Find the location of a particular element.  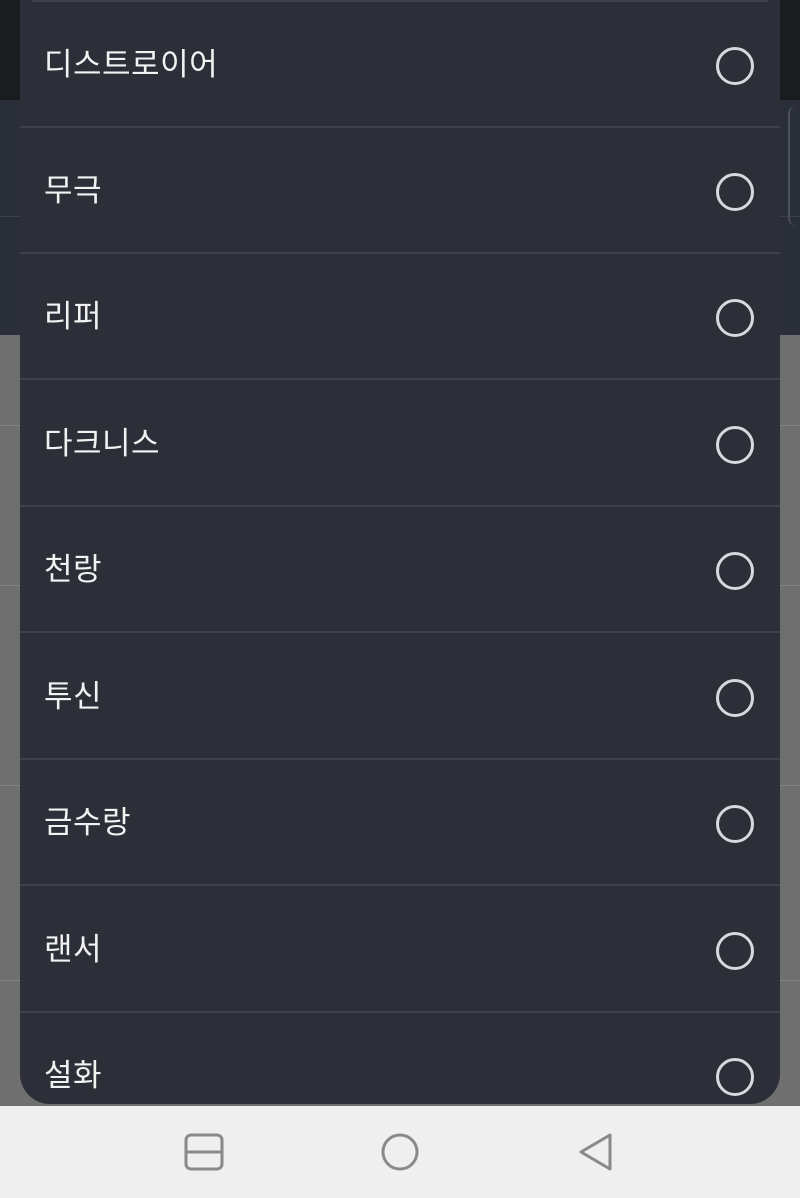

option-label: 투신 is located at coordinates (73, 697).